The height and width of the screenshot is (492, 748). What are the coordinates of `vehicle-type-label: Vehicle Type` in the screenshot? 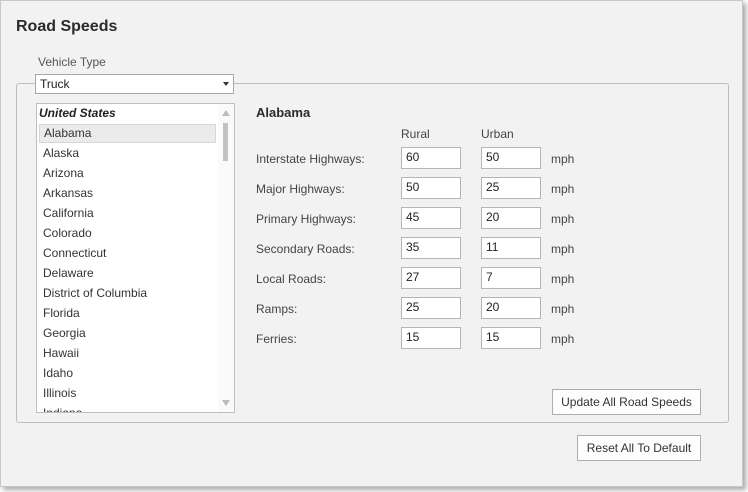 It's located at (72, 62).